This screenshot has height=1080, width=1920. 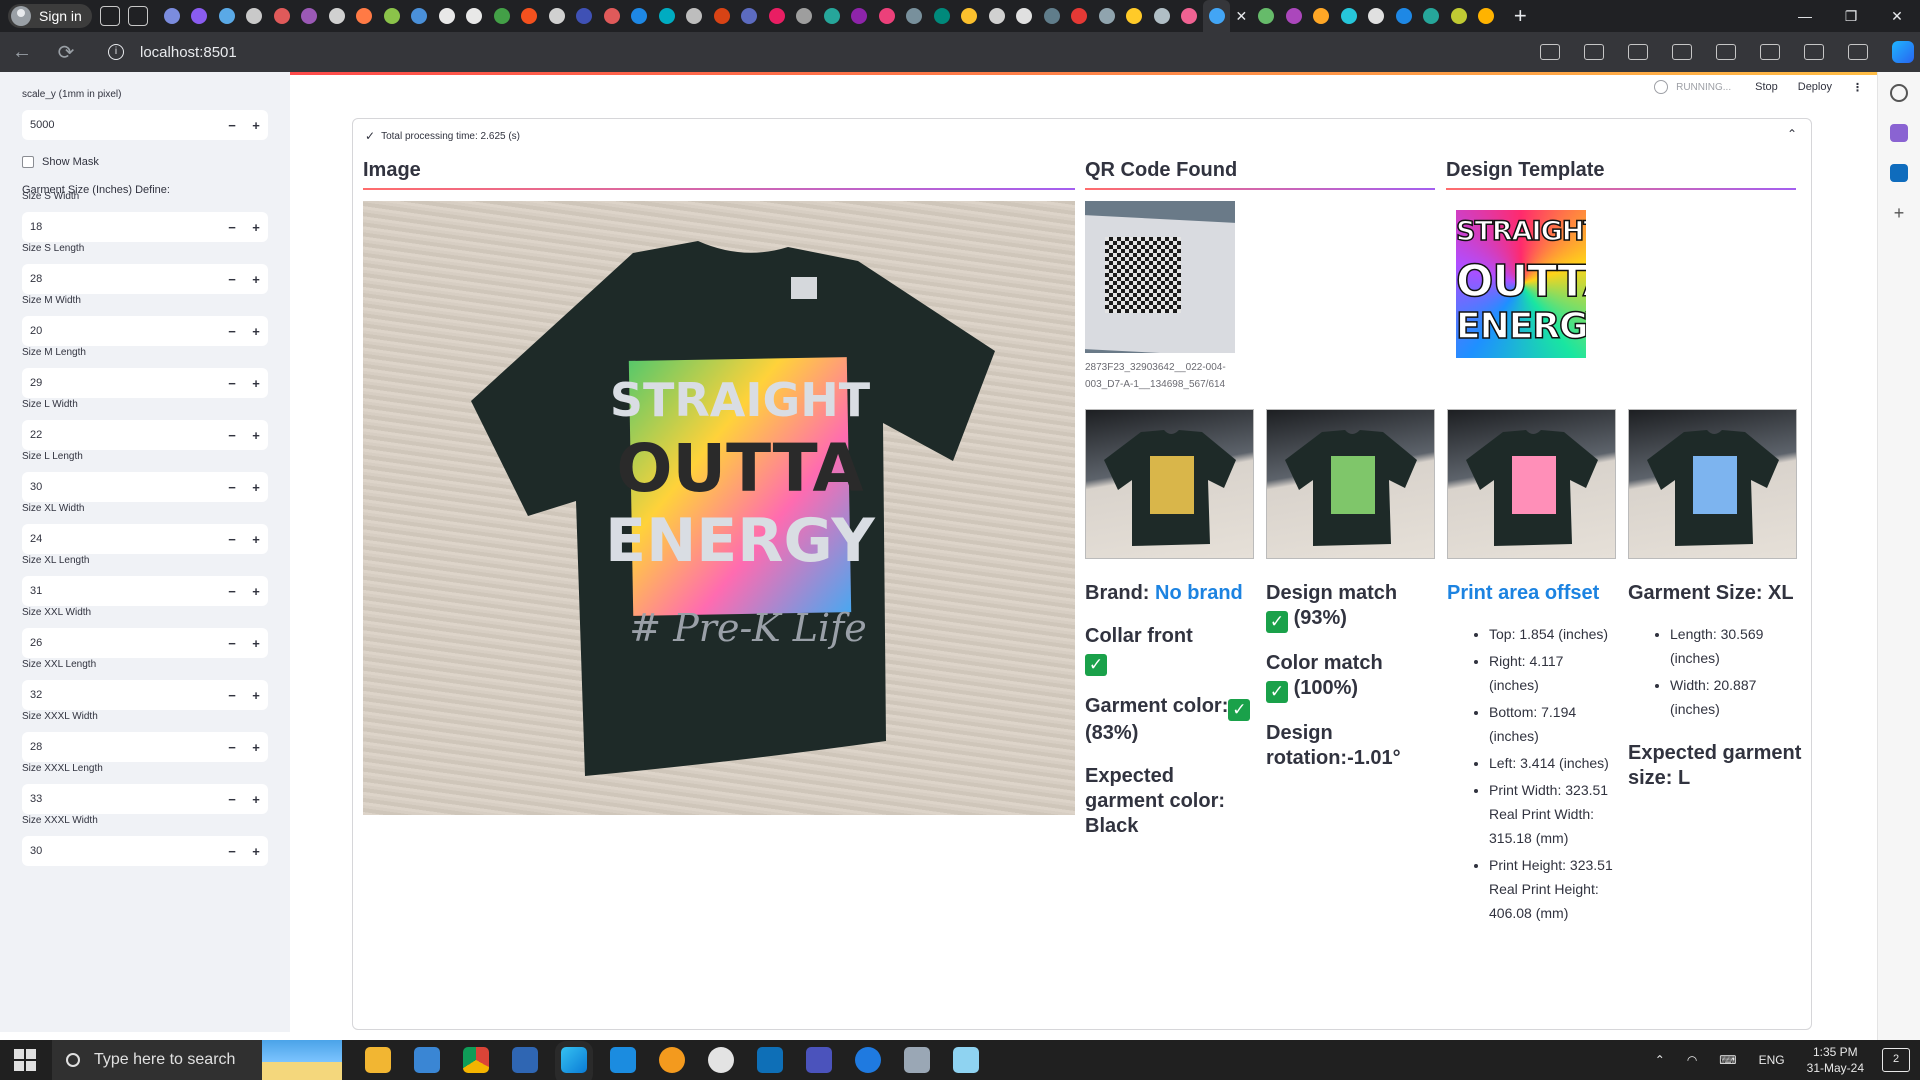 What do you see at coordinates (427, 1060) in the screenshot?
I see `store-icon` at bounding box center [427, 1060].